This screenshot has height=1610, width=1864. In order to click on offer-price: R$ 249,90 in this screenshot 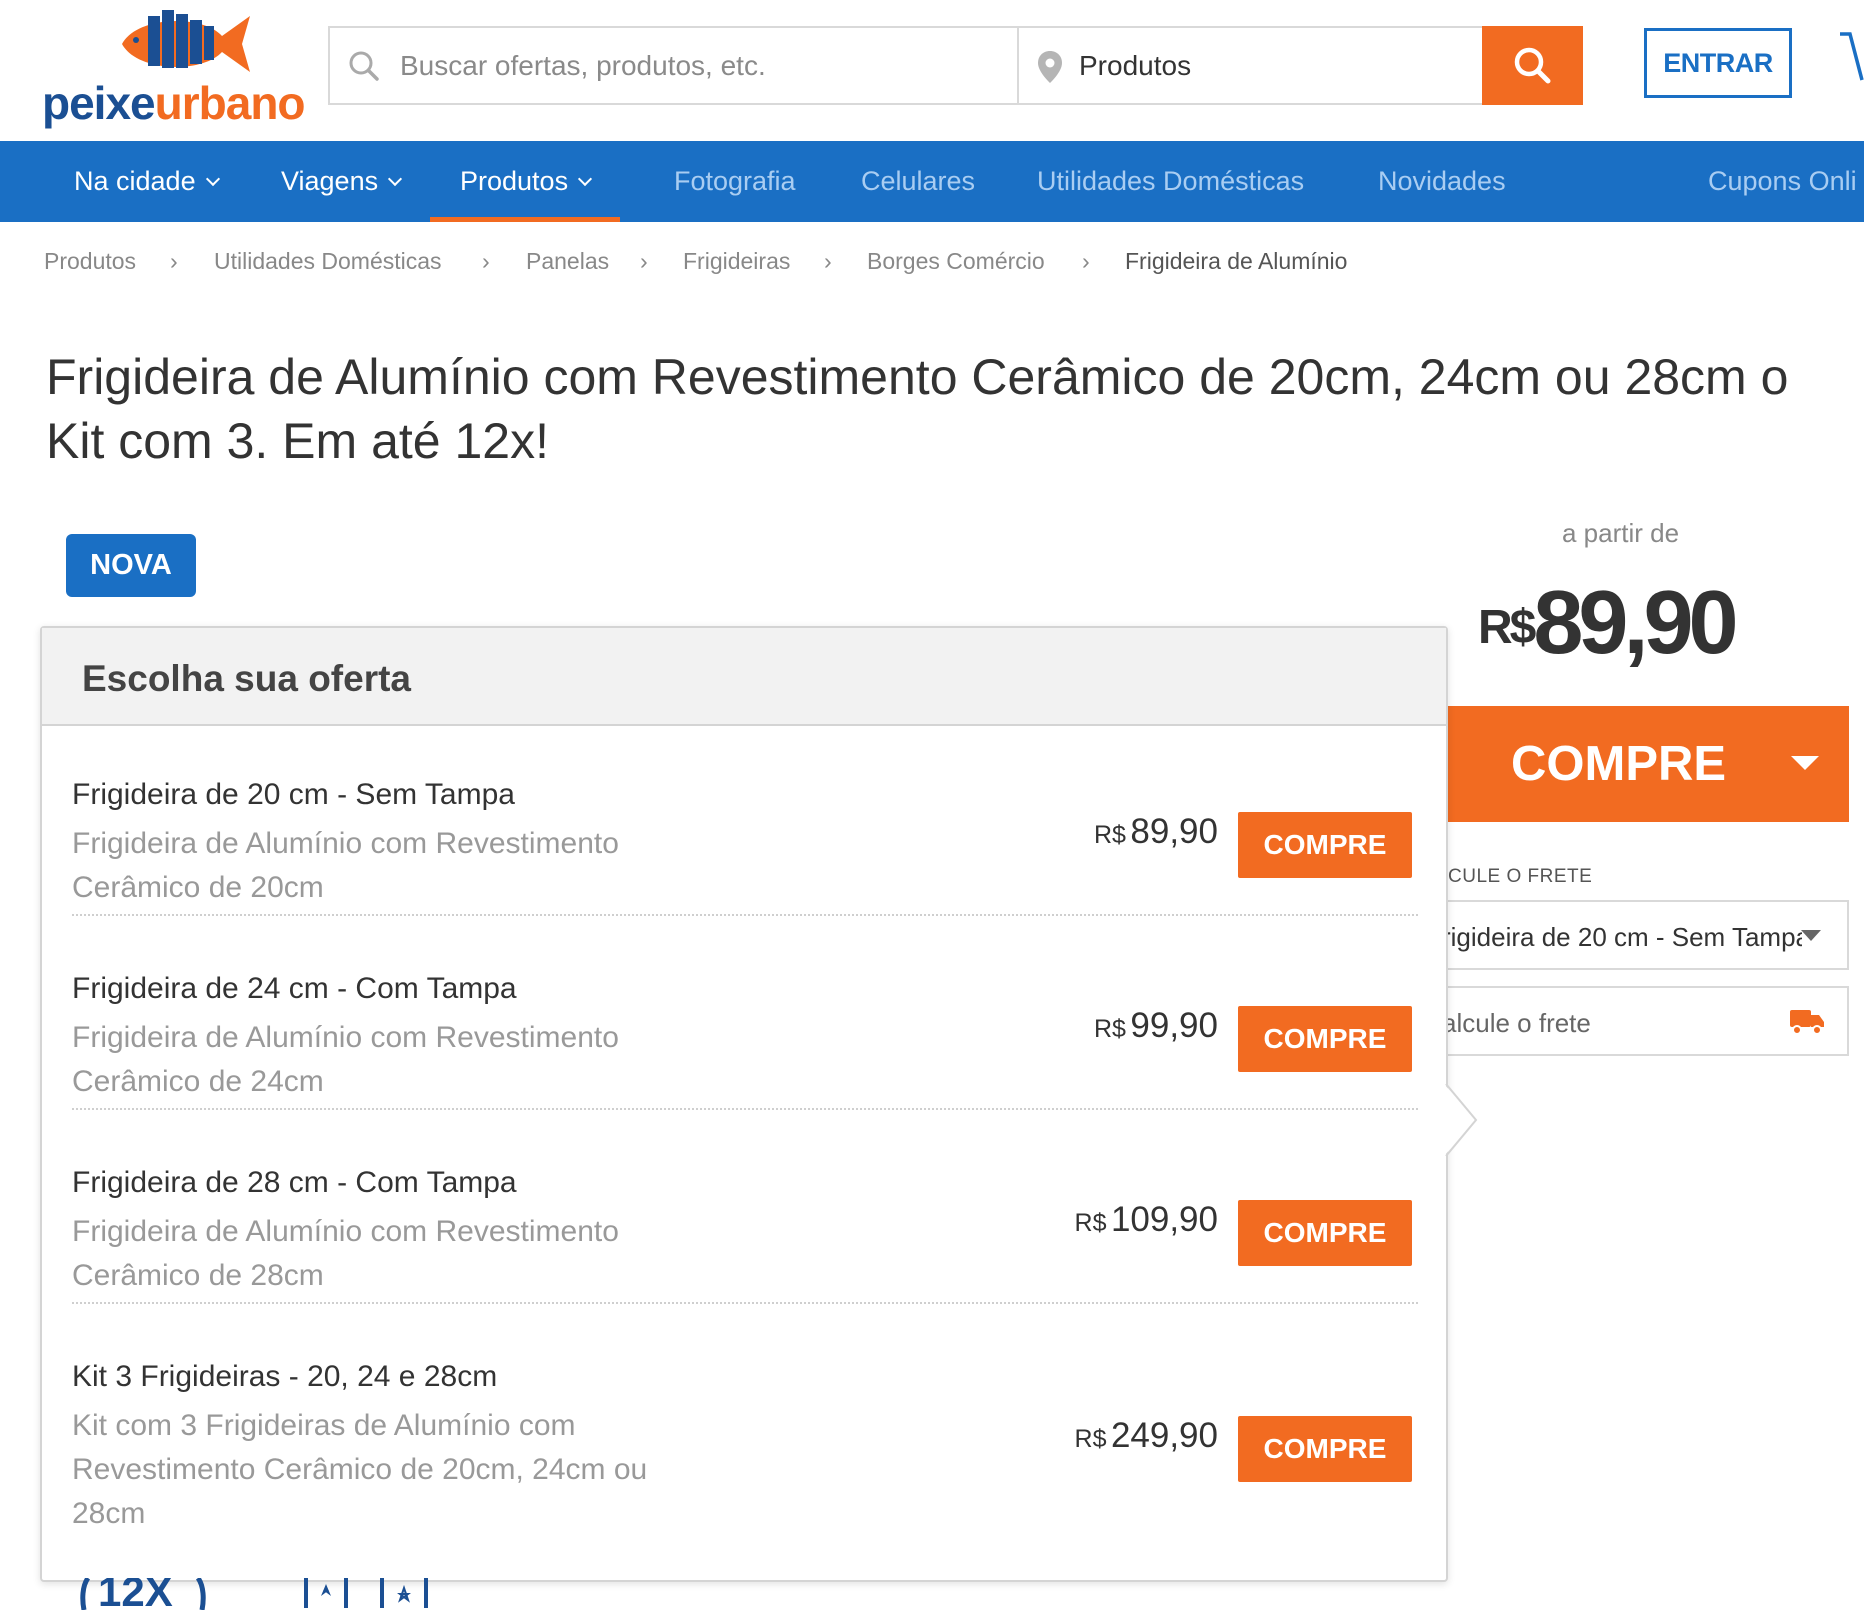, I will do `click(1146, 1435)`.